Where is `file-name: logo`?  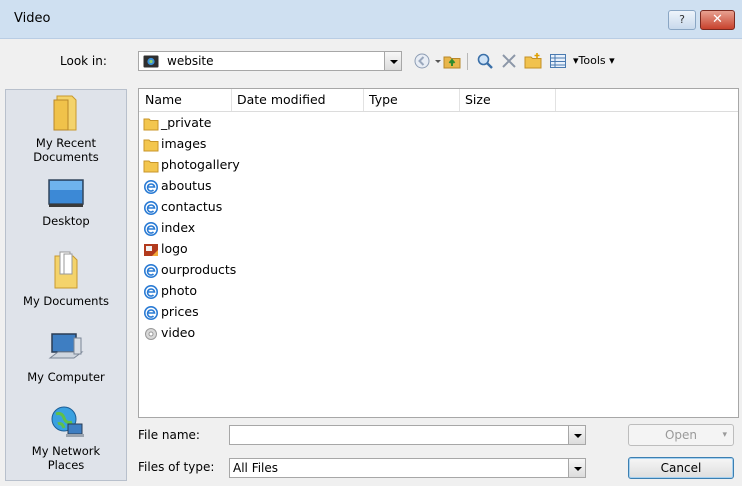 file-name: logo is located at coordinates (174, 248).